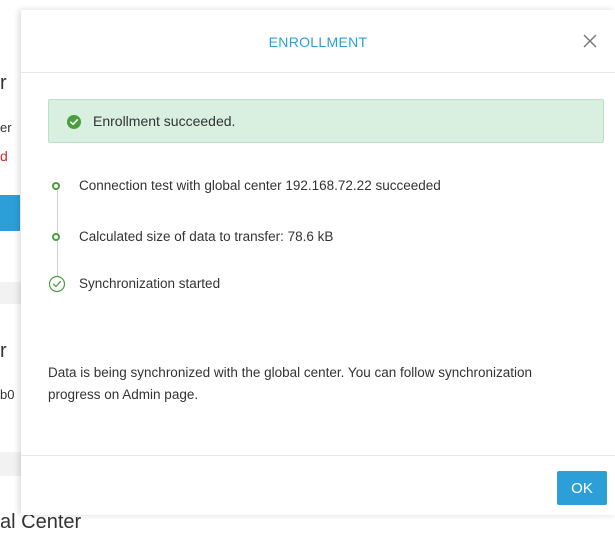 This screenshot has height=535, width=615. I want to click on check-circle-icon, so click(74, 122).